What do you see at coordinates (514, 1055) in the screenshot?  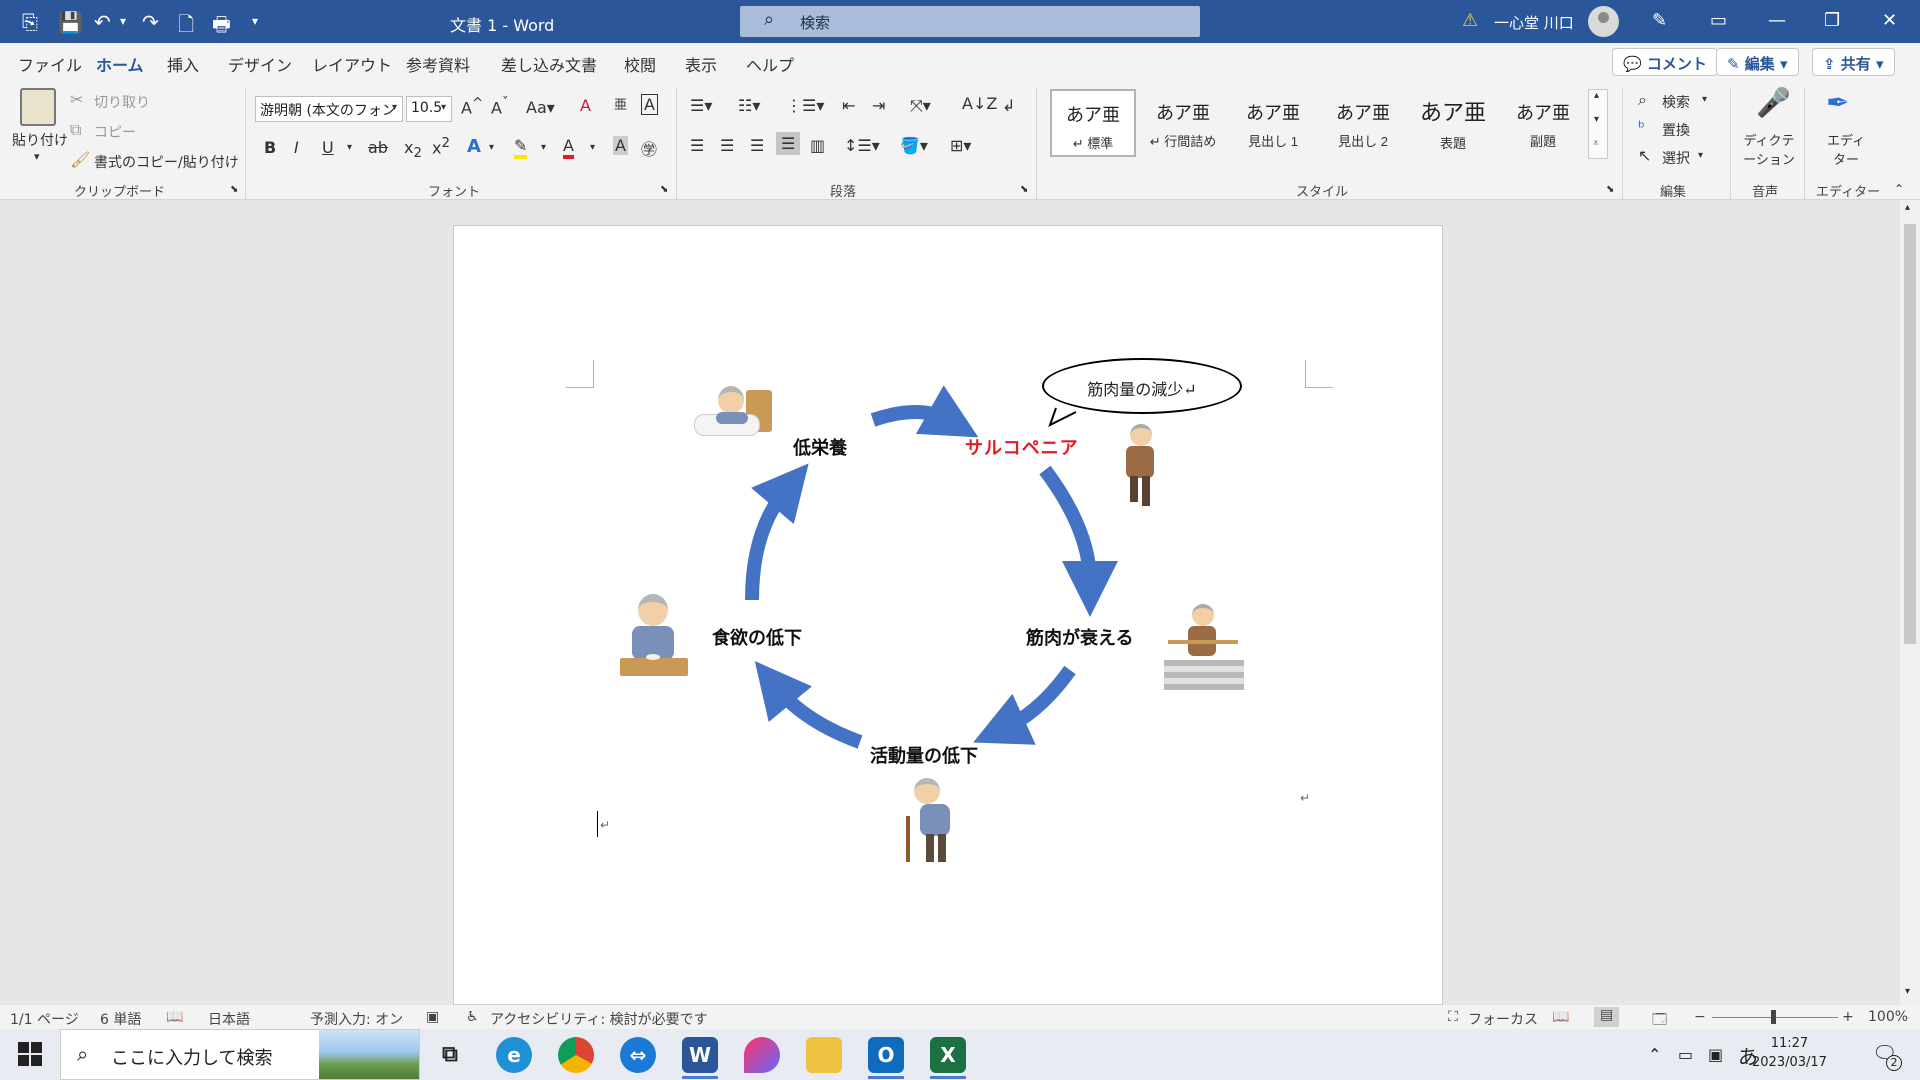 I see `edge-icon: e` at bounding box center [514, 1055].